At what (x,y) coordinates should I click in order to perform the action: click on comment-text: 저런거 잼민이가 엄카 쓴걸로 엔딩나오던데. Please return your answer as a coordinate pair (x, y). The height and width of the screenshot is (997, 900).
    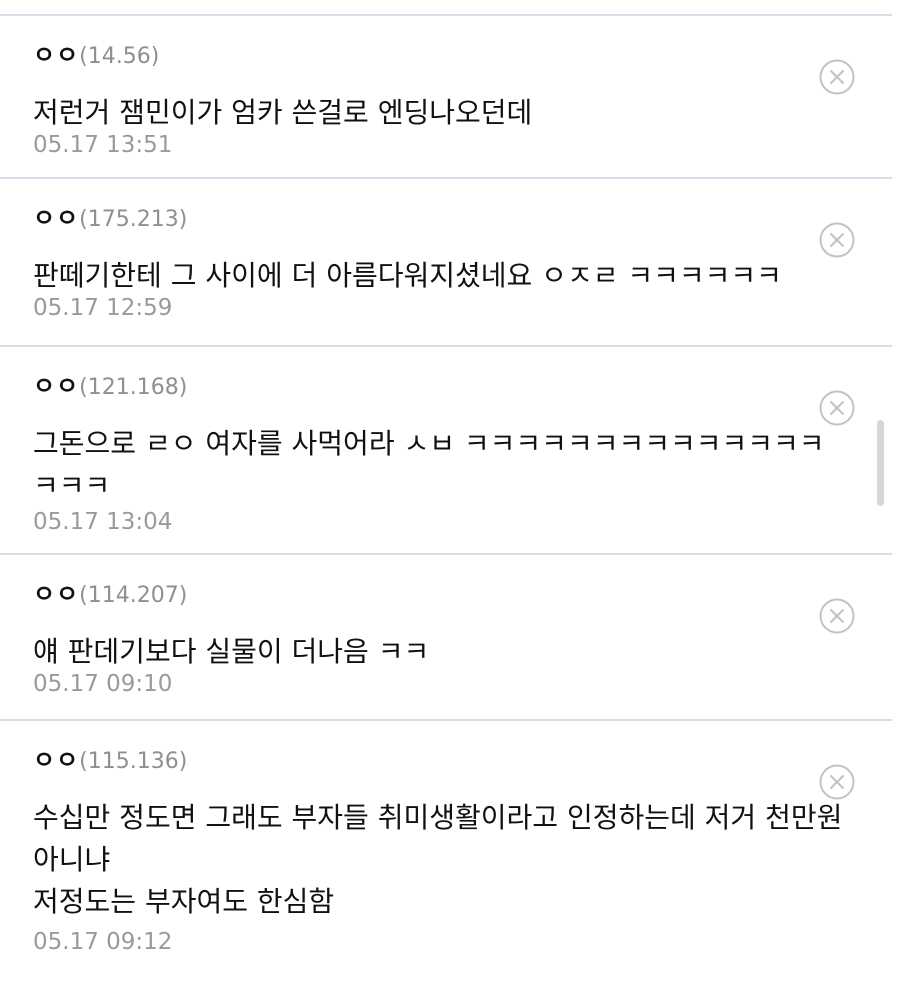
    Looking at the image, I should click on (283, 112).